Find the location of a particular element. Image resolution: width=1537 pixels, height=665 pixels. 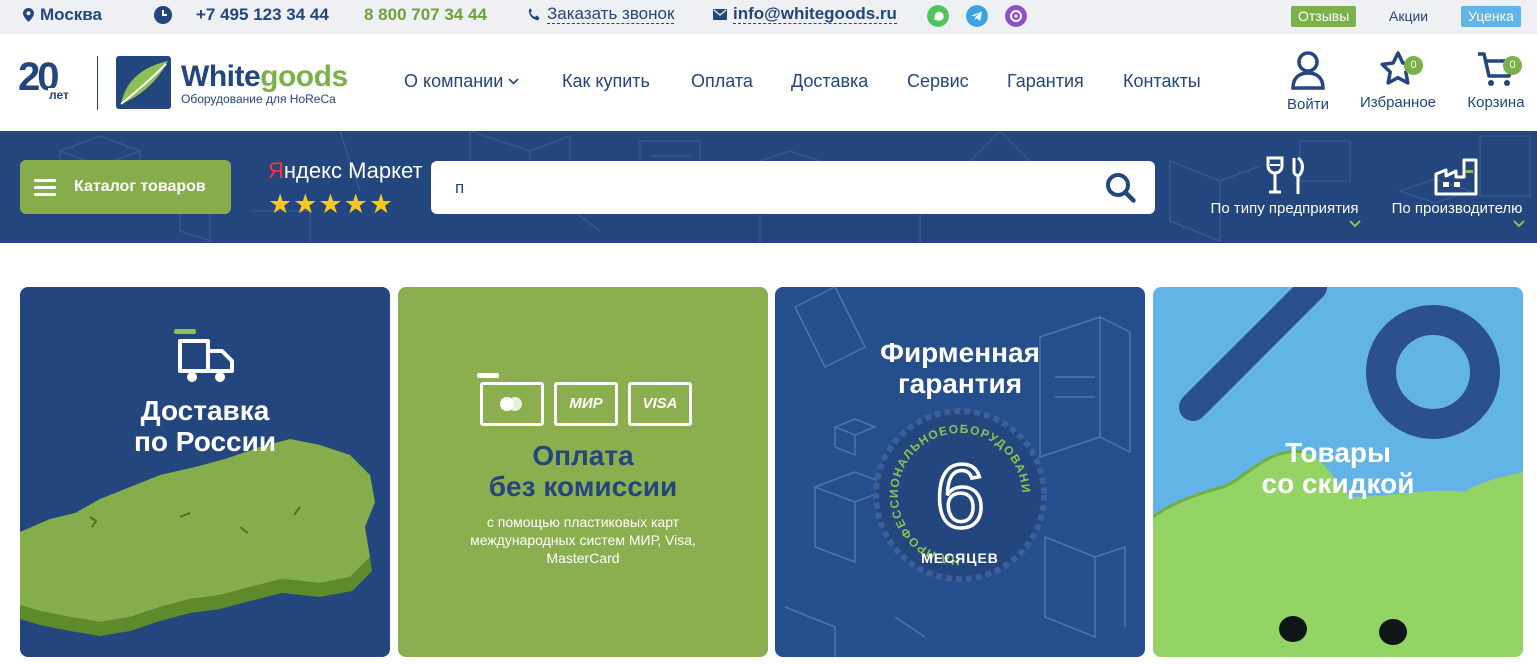

brand-name: Whitegoods is located at coordinates (264, 77).